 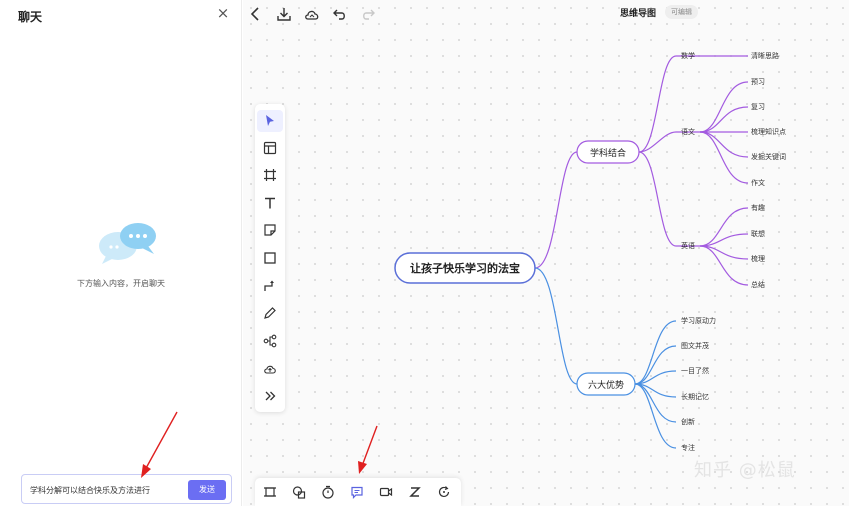 What do you see at coordinates (312, 14) in the screenshot?
I see `cloud-icon` at bounding box center [312, 14].